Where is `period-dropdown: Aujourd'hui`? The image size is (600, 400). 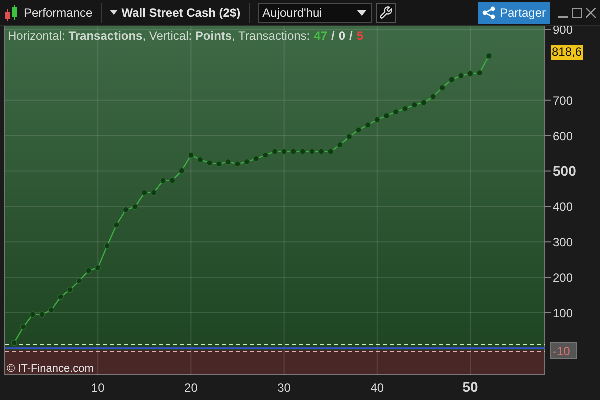
period-dropdown: Aujourd'hui is located at coordinates (315, 12).